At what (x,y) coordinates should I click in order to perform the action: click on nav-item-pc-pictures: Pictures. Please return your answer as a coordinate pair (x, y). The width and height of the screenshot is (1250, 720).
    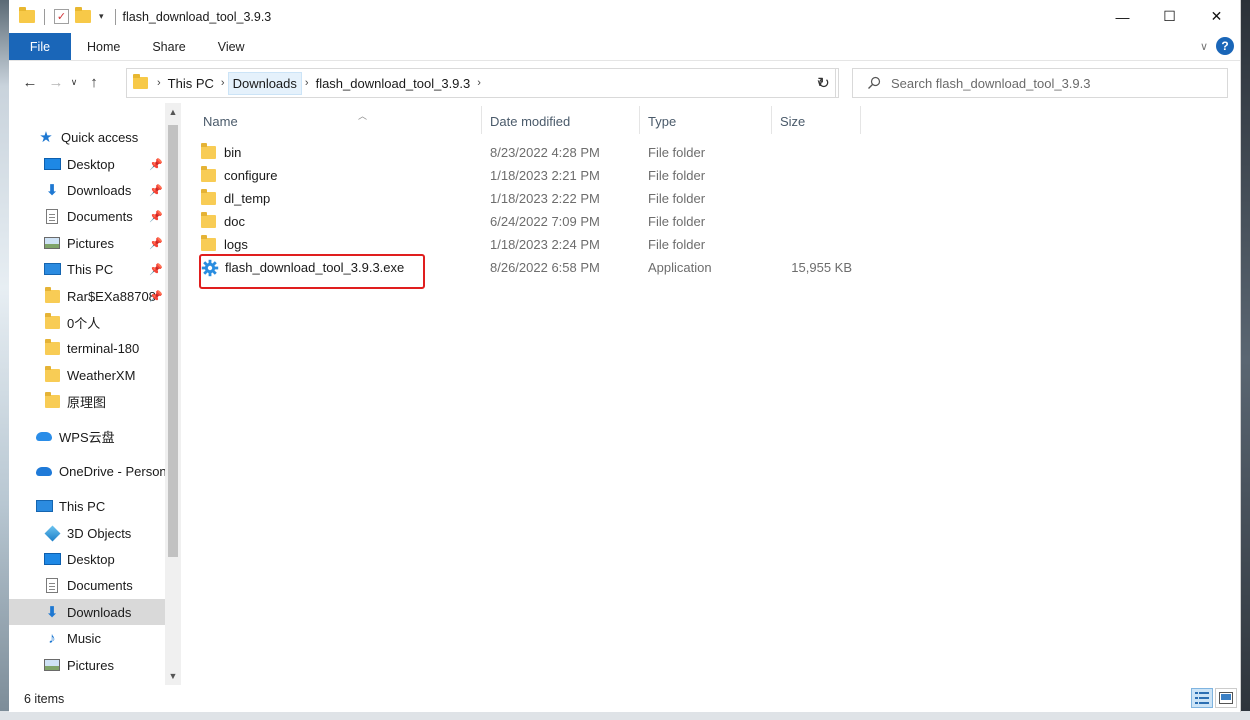
    Looking at the image, I should click on (87, 665).